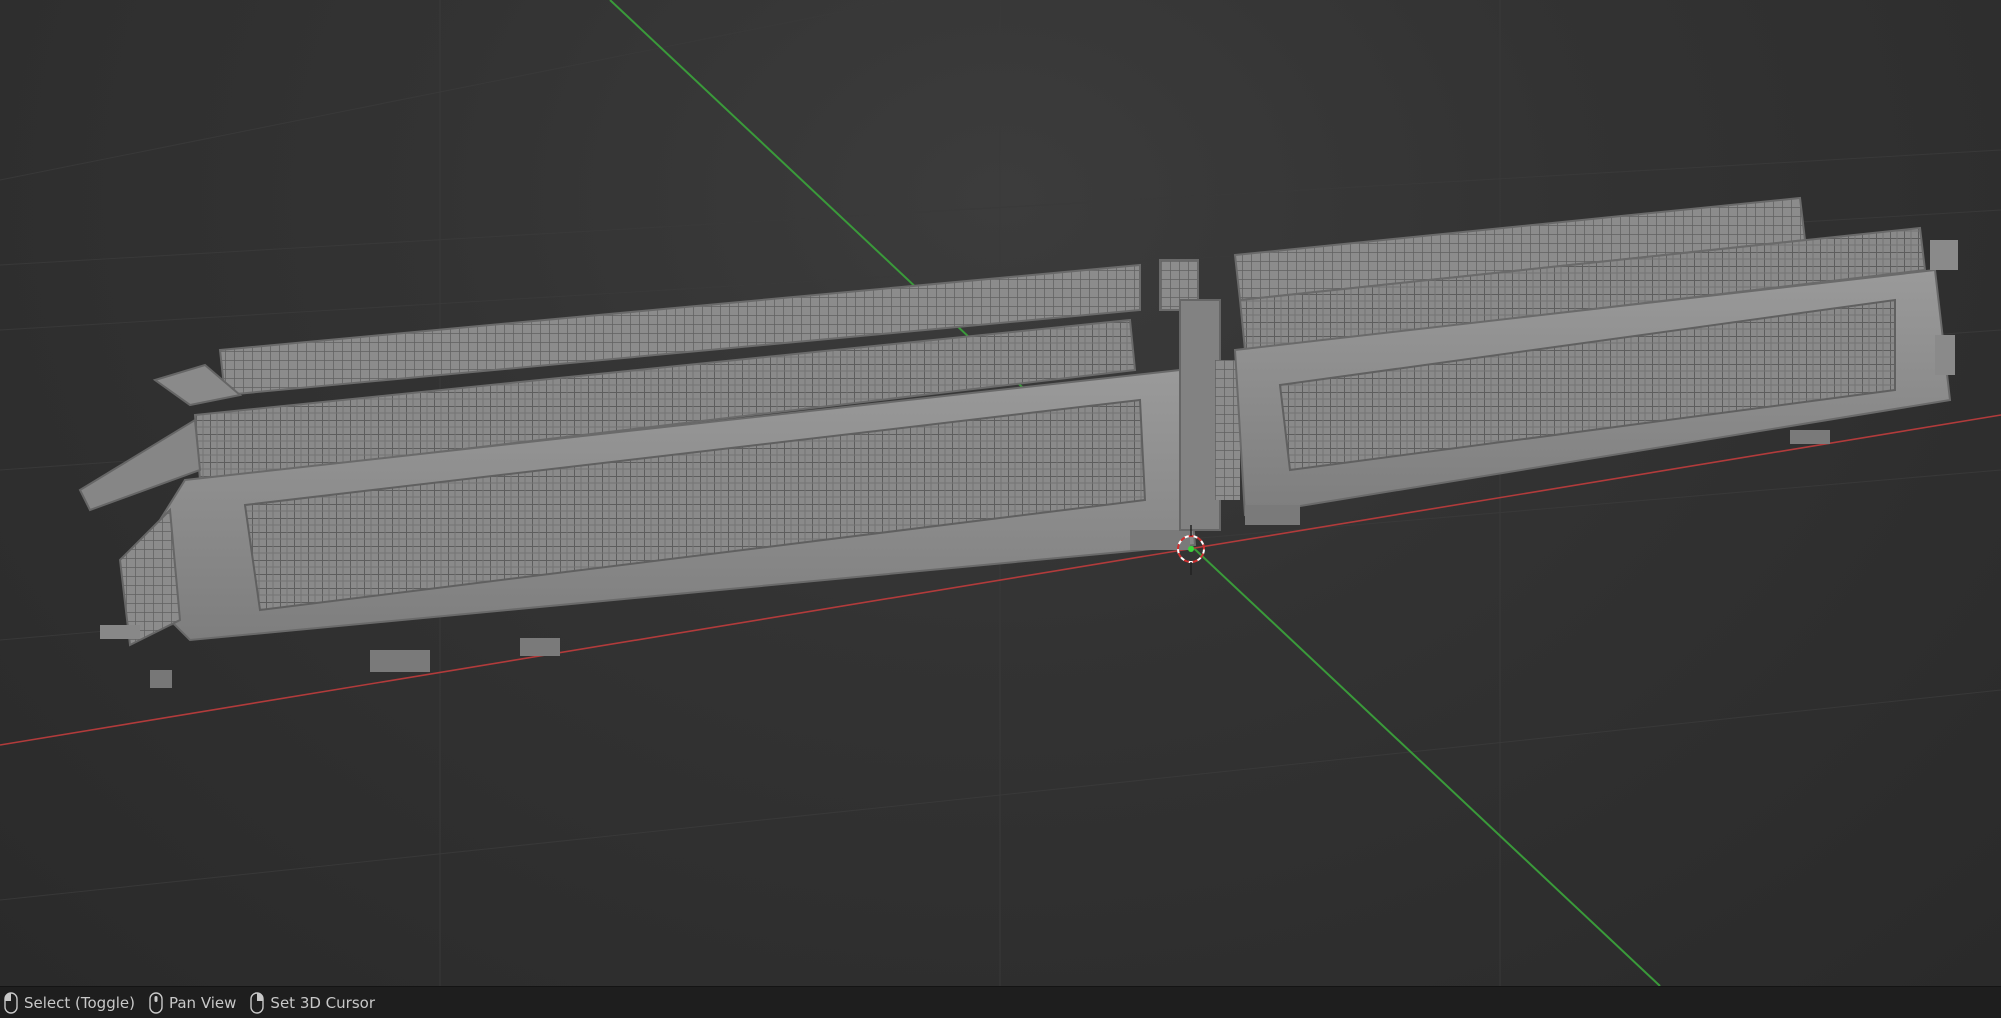 This screenshot has height=1018, width=2001. I want to click on status-bar: Select (Toggle) Pan View Set 3D Cursor, so click(1000, 1002).